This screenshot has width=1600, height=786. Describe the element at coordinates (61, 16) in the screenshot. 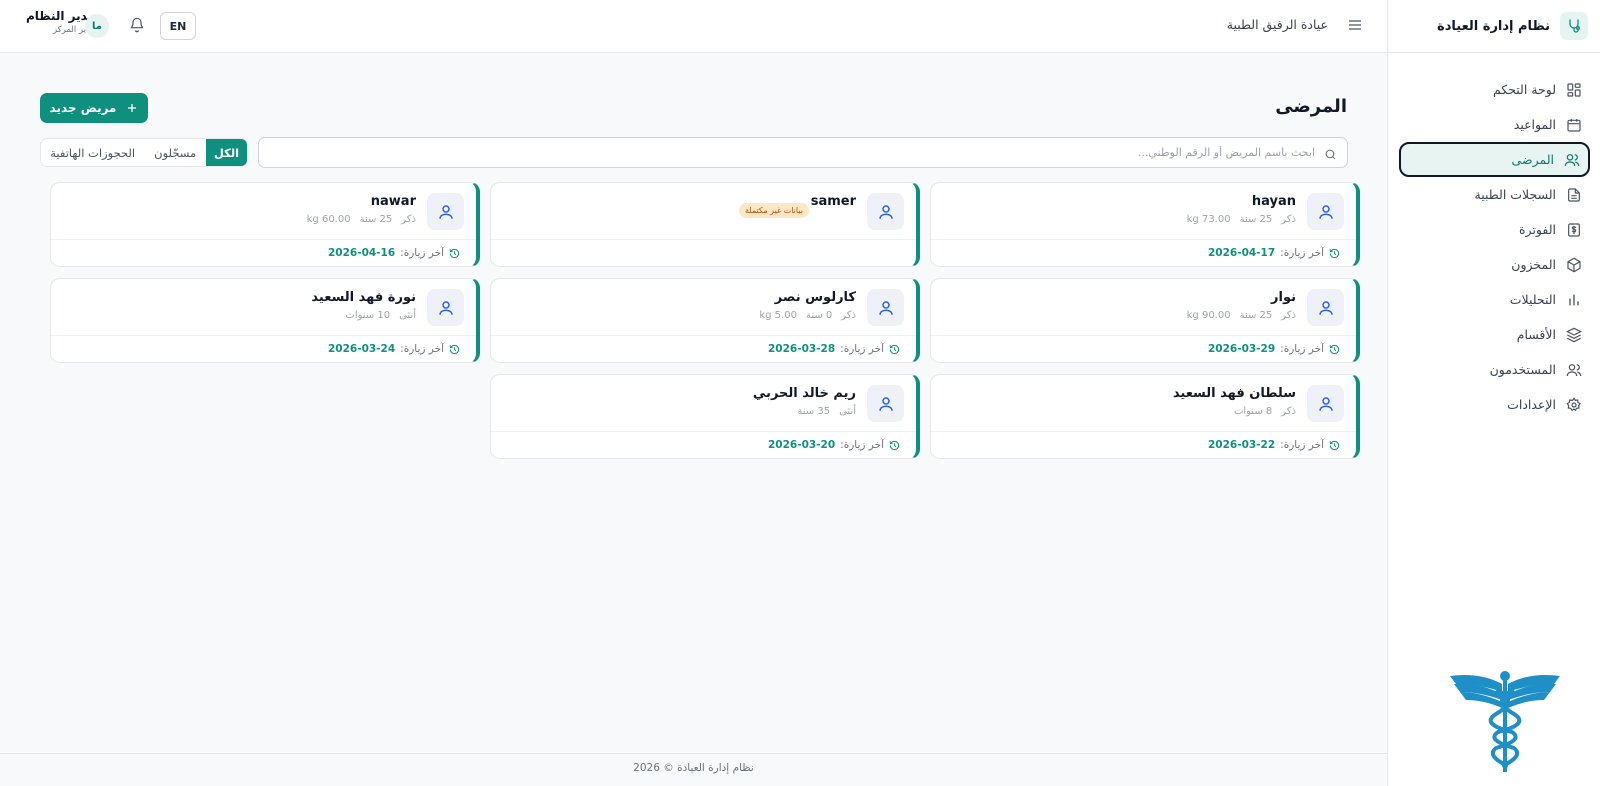

I see `user-name: مدير النظام` at that location.